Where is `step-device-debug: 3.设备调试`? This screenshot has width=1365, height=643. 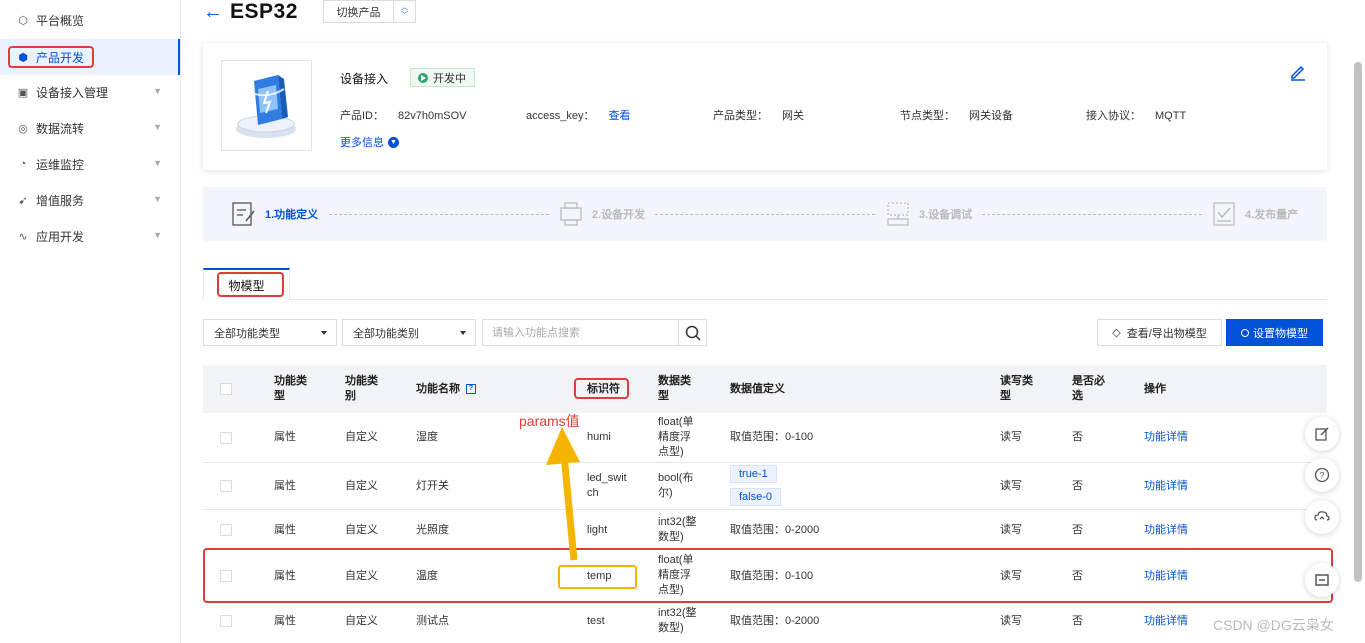
step-device-debug: 3.设备调试 is located at coordinates (929, 214).